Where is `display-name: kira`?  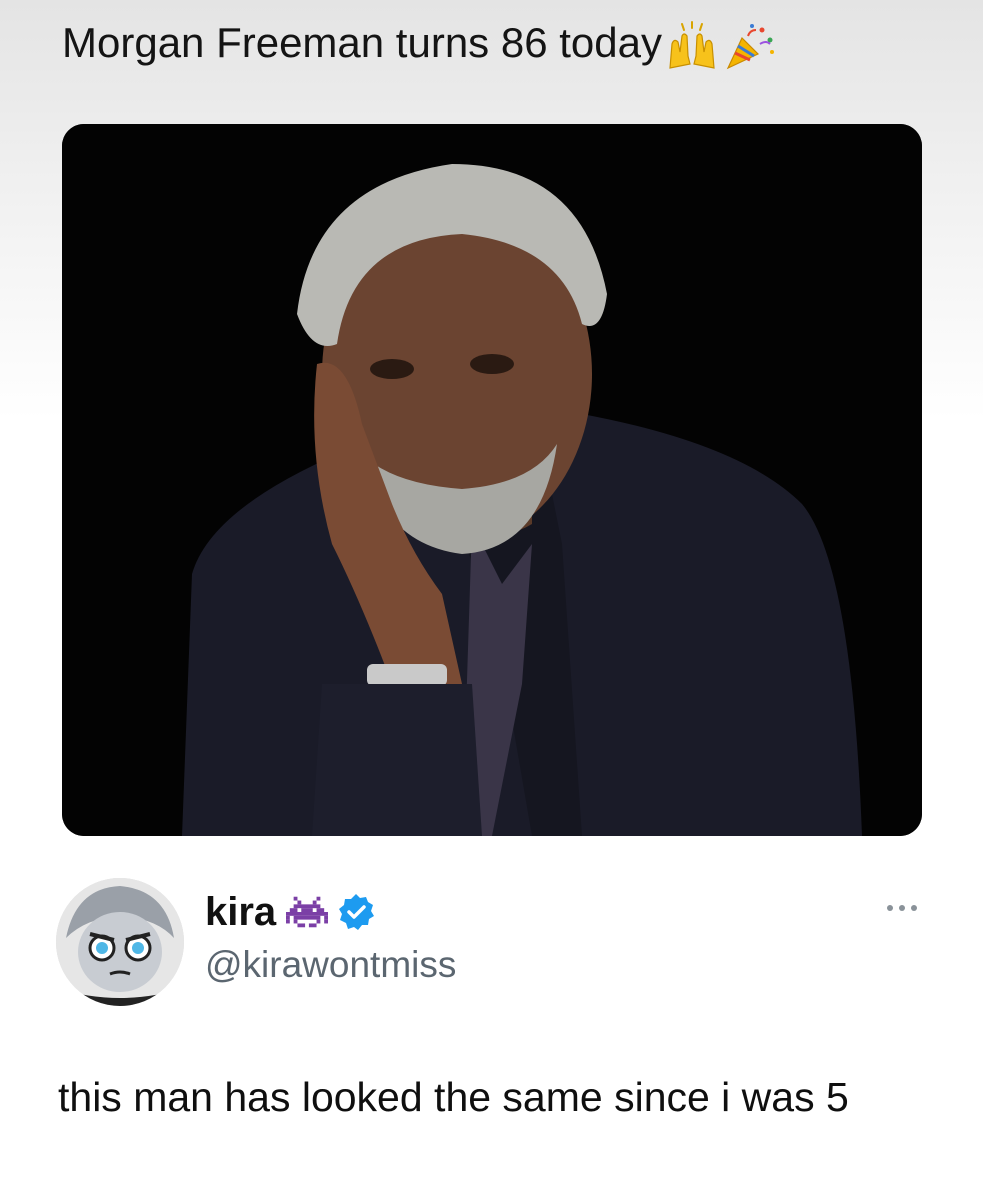 display-name: kira is located at coordinates (240, 912).